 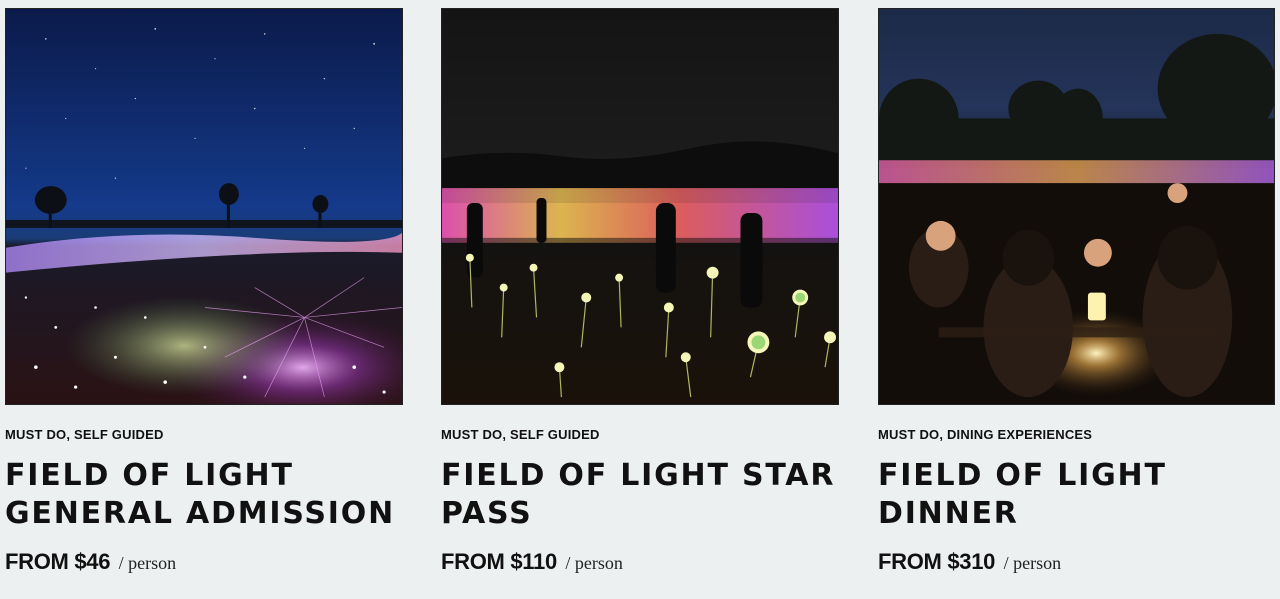 I want to click on product-tags: MUST DO, DINING EXPERIENCES, so click(x=1076, y=435).